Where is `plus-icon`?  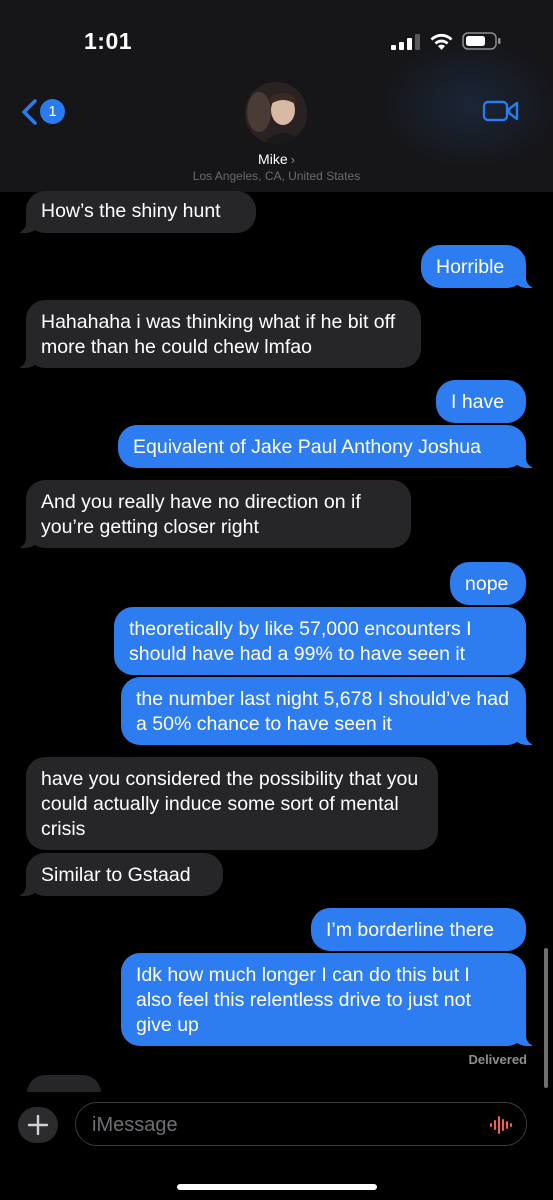 plus-icon is located at coordinates (38, 1125).